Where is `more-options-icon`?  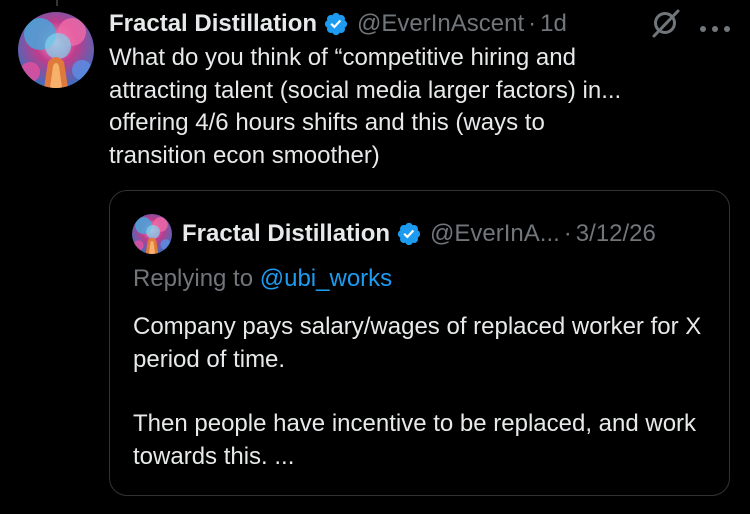
more-options-icon is located at coordinates (715, 26).